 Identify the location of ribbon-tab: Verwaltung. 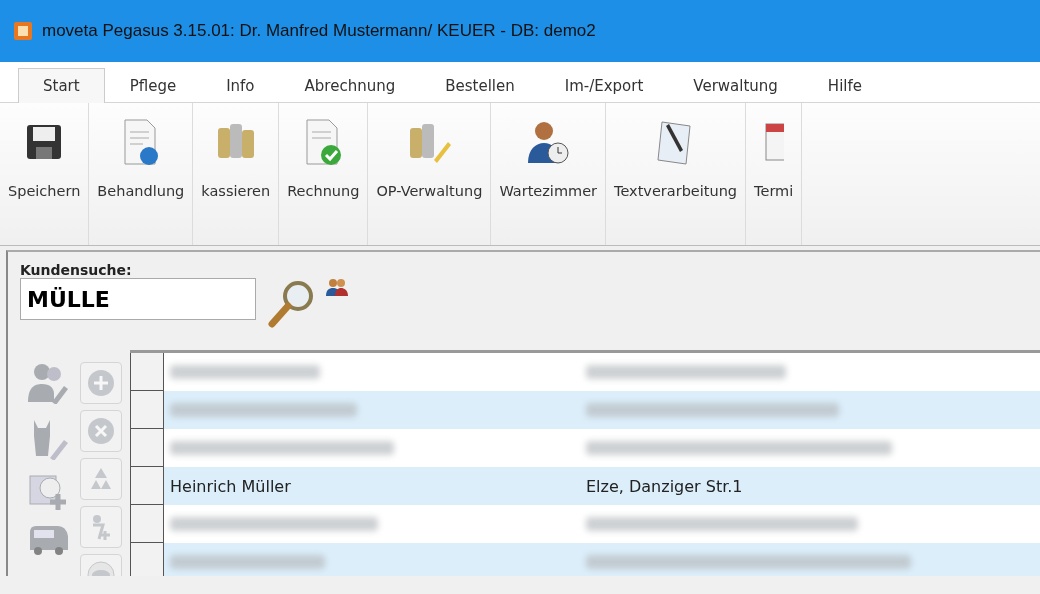
(735, 85).